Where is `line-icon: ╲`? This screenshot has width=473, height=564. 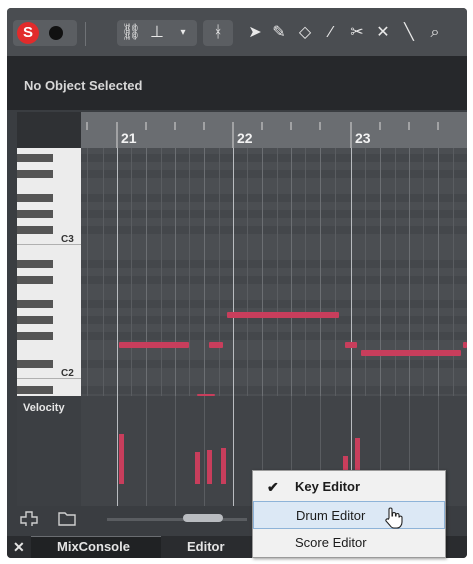
line-icon: ╲ is located at coordinates (409, 33).